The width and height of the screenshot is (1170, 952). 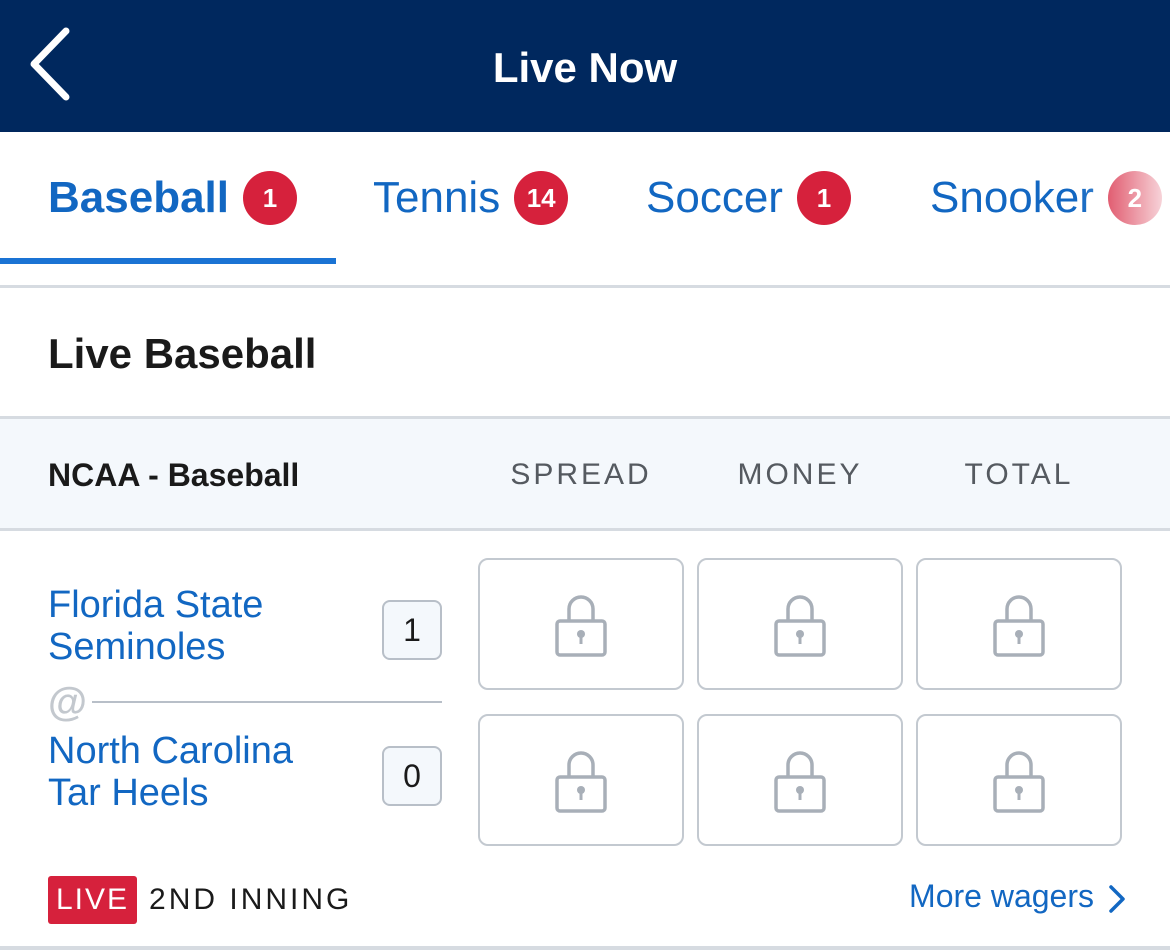 I want to click on column-header-money: MONEY, so click(x=800, y=474).